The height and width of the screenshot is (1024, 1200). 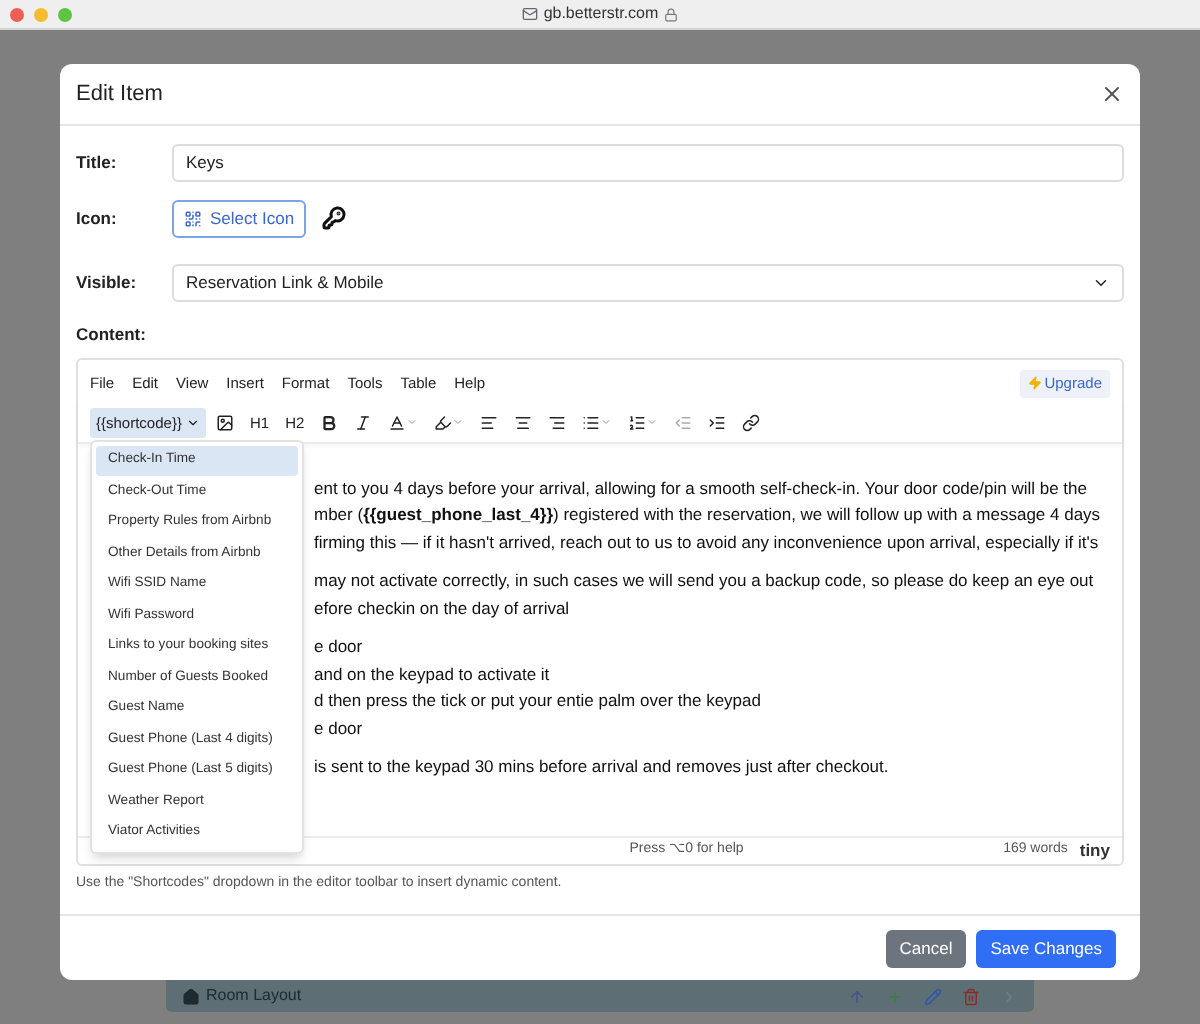 What do you see at coordinates (239, 218) in the screenshot?
I see `select-icon-button: Select Icon` at bounding box center [239, 218].